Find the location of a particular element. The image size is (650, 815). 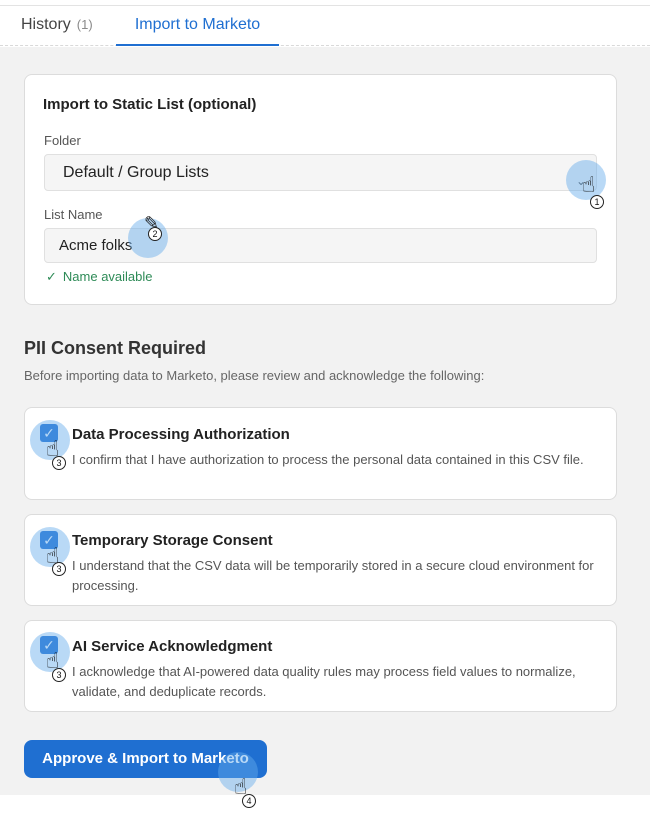

name-available-status: ✓ Name available is located at coordinates (99, 277).